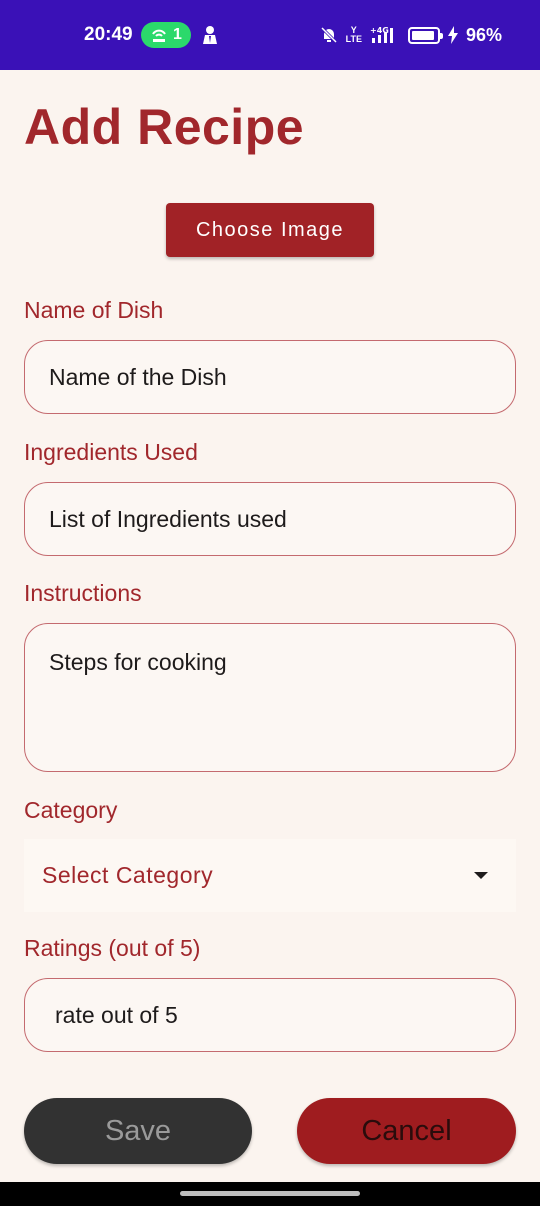 Image resolution: width=540 pixels, height=1206 pixels. Describe the element at coordinates (353, 34) in the screenshot. I see `lte-indicator: Y LTE` at that location.